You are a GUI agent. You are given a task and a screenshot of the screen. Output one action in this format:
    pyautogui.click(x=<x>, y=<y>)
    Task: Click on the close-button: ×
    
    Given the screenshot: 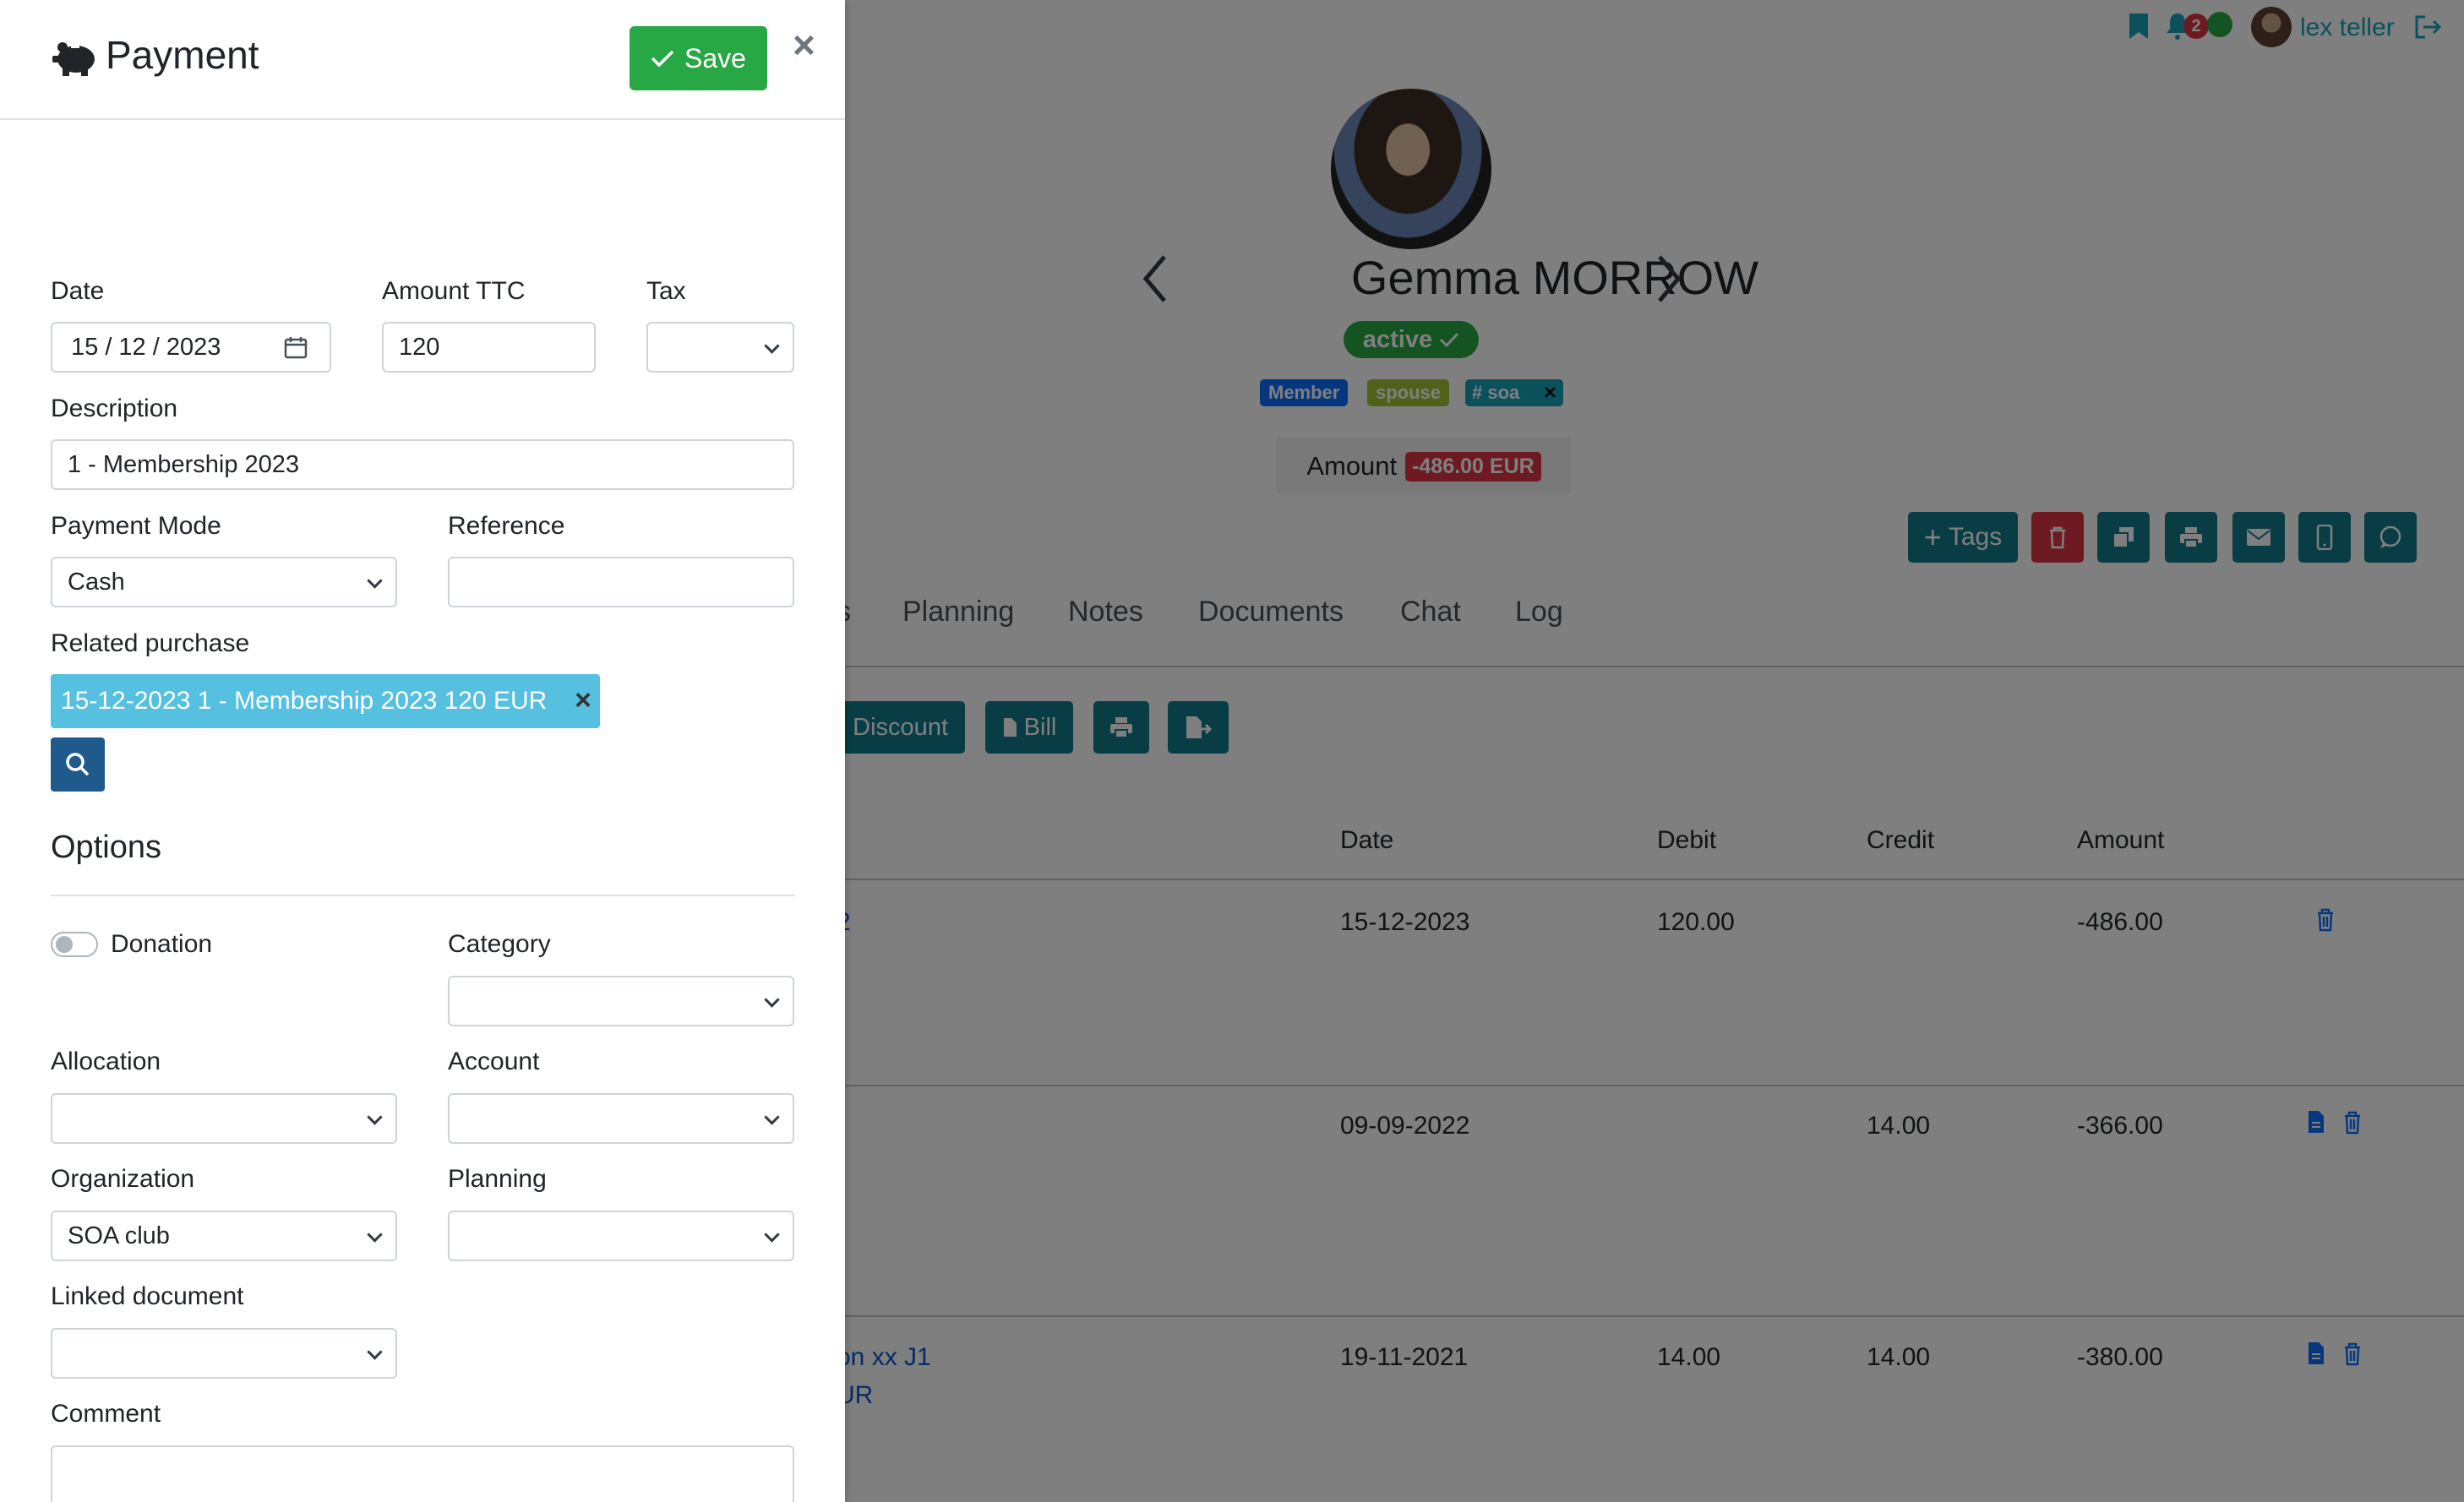 What is the action you would take?
    pyautogui.click(x=804, y=44)
    